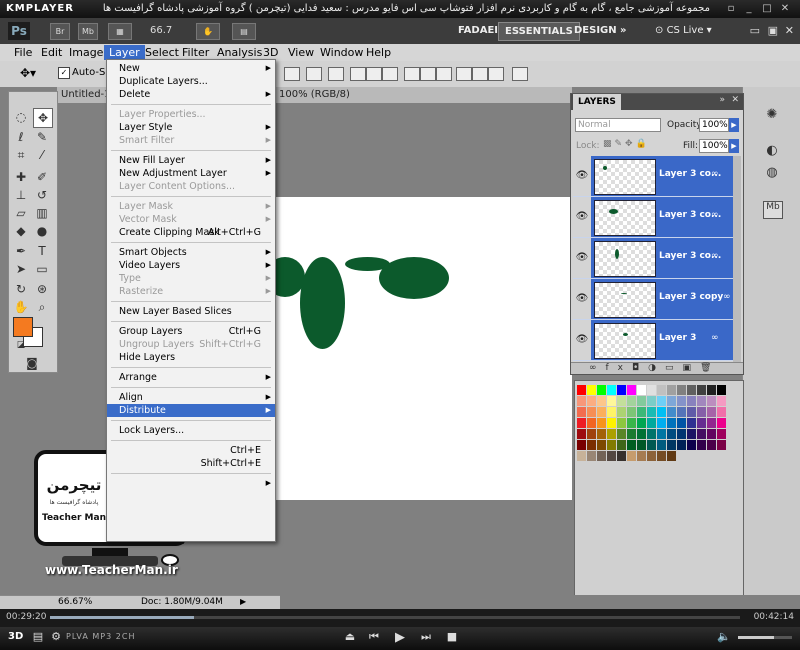  What do you see at coordinates (244, 31) in the screenshot?
I see `arrange-documents-button: ▤` at bounding box center [244, 31].